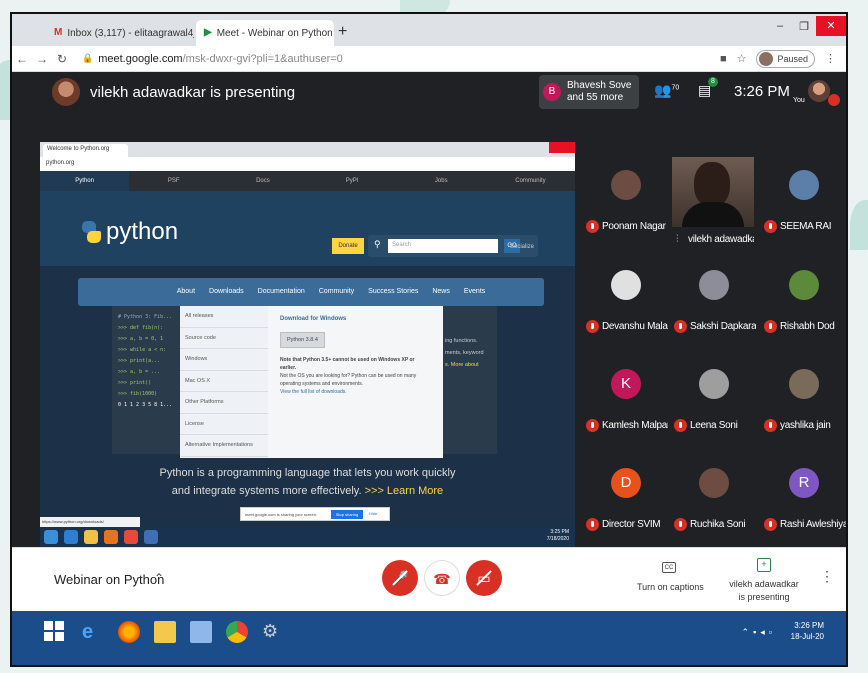 The image size is (868, 673). Describe the element at coordinates (714, 392) in the screenshot. I see `participant-tile: Leena Soni` at that location.